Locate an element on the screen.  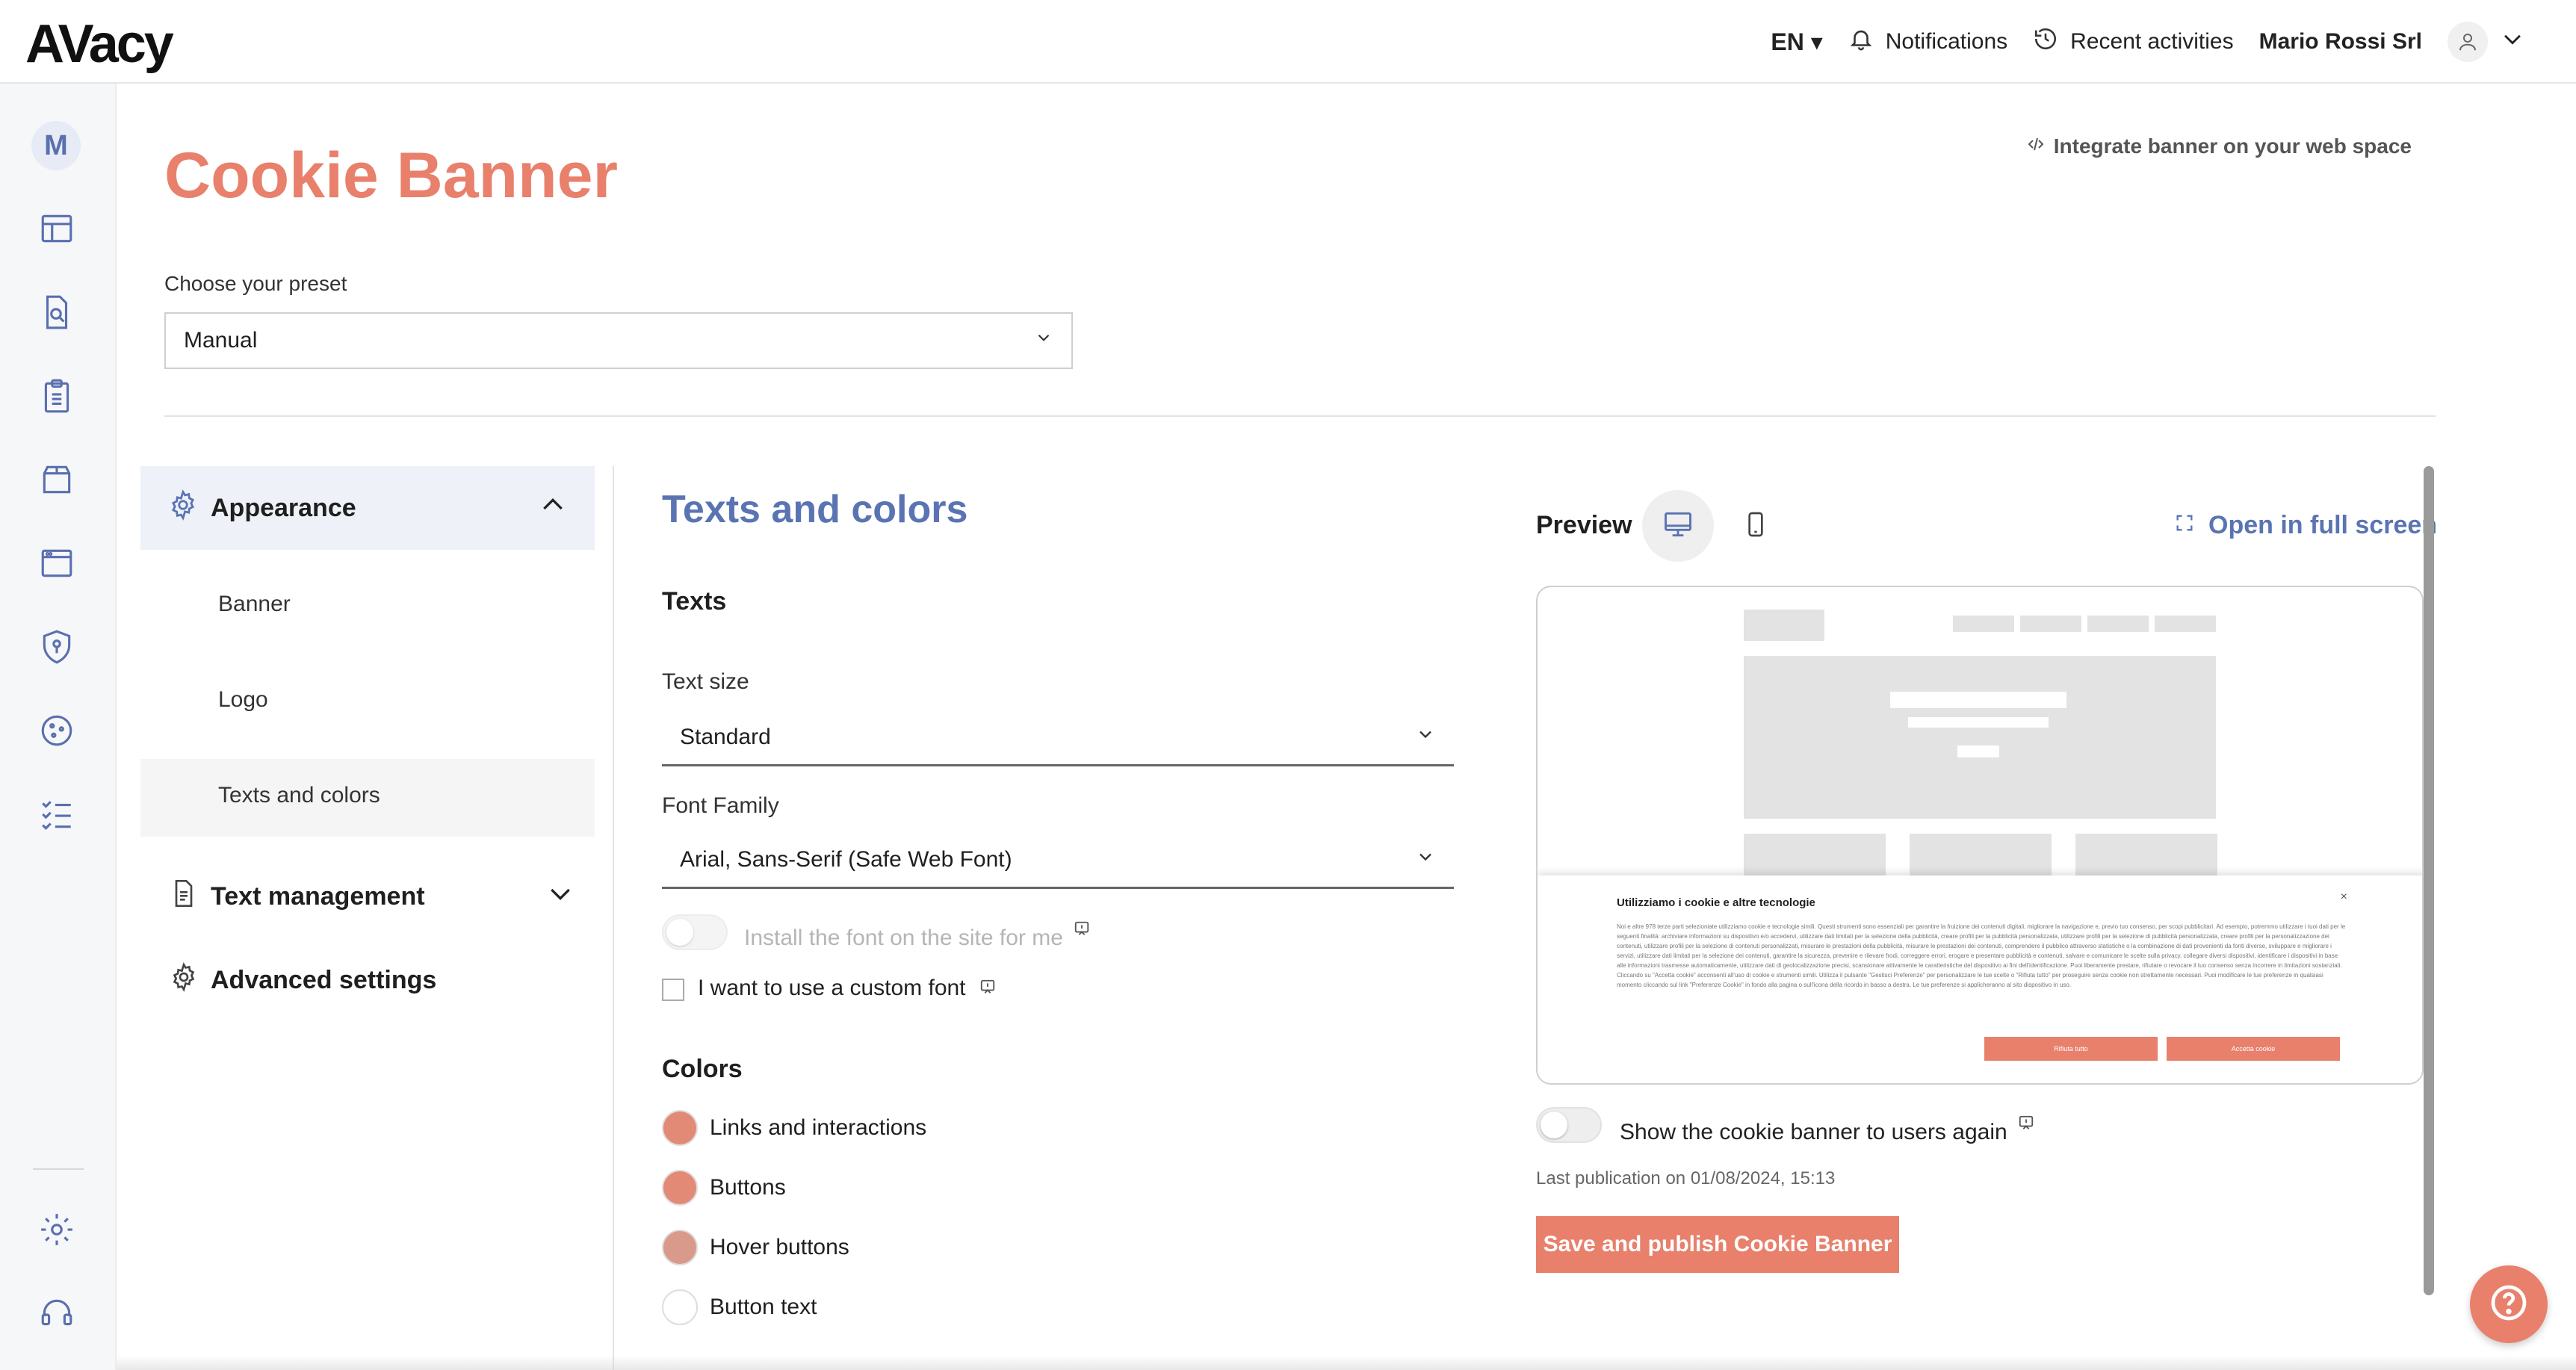
desktop-preview-button is located at coordinates (1678, 526).